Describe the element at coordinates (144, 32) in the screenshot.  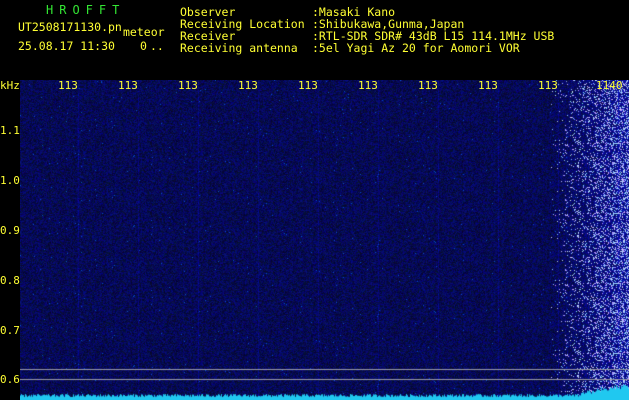
I see `filename-suffix: meteor` at that location.